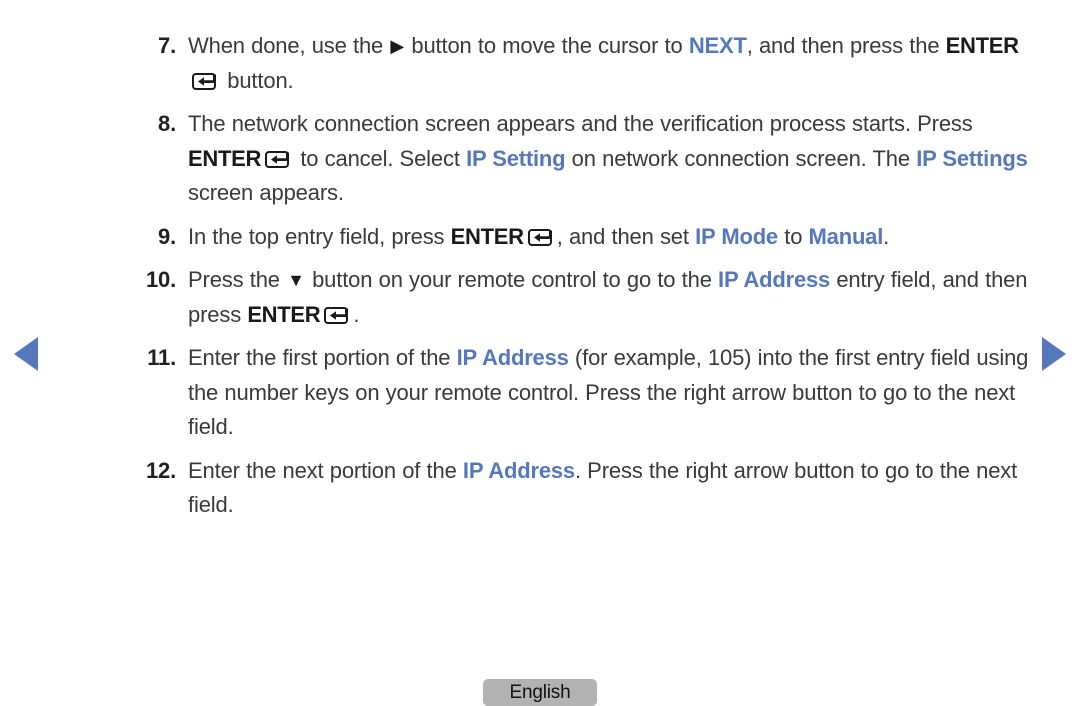 The width and height of the screenshot is (1080, 706). I want to click on body-text: button., so click(257, 80).